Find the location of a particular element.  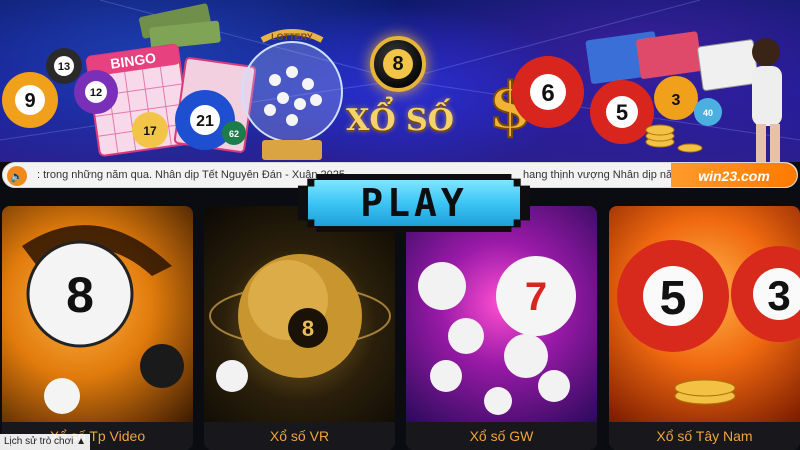

game-card-tay-nam: 5 3 Xổ số Tây Nam is located at coordinates (704, 328).